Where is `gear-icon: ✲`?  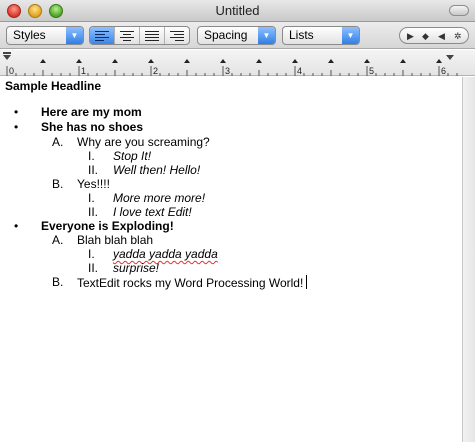
gear-icon: ✲ is located at coordinates (458, 36).